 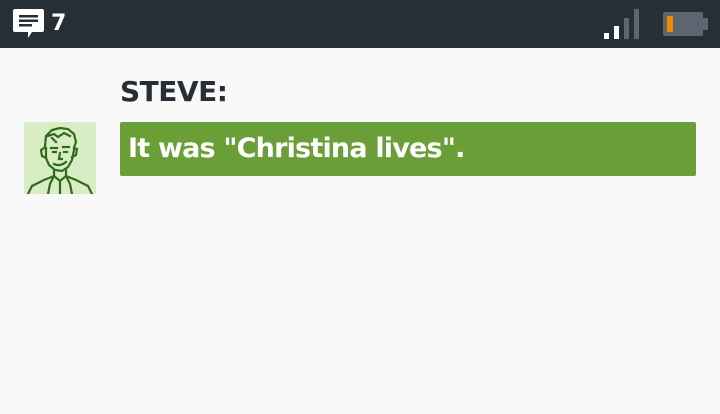 What do you see at coordinates (296, 148) in the screenshot?
I see `dialogue-text: It was "Christina lives".` at bounding box center [296, 148].